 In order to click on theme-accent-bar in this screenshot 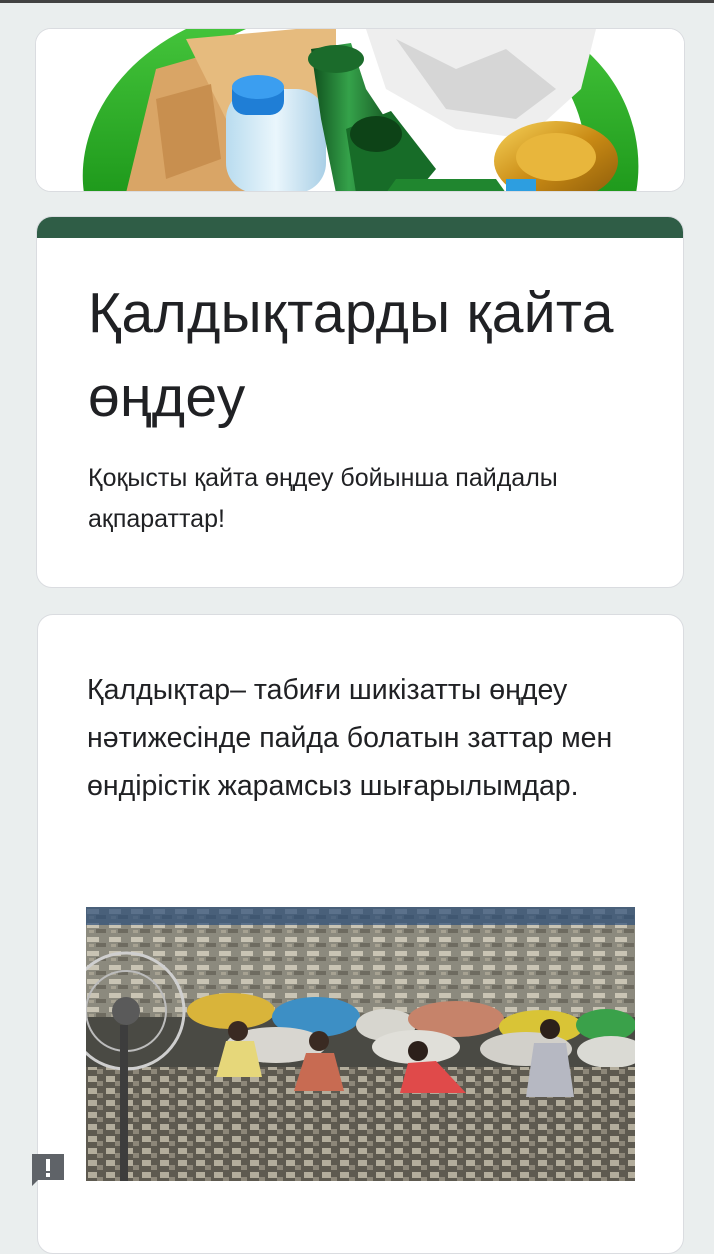, I will do `click(360, 227)`.